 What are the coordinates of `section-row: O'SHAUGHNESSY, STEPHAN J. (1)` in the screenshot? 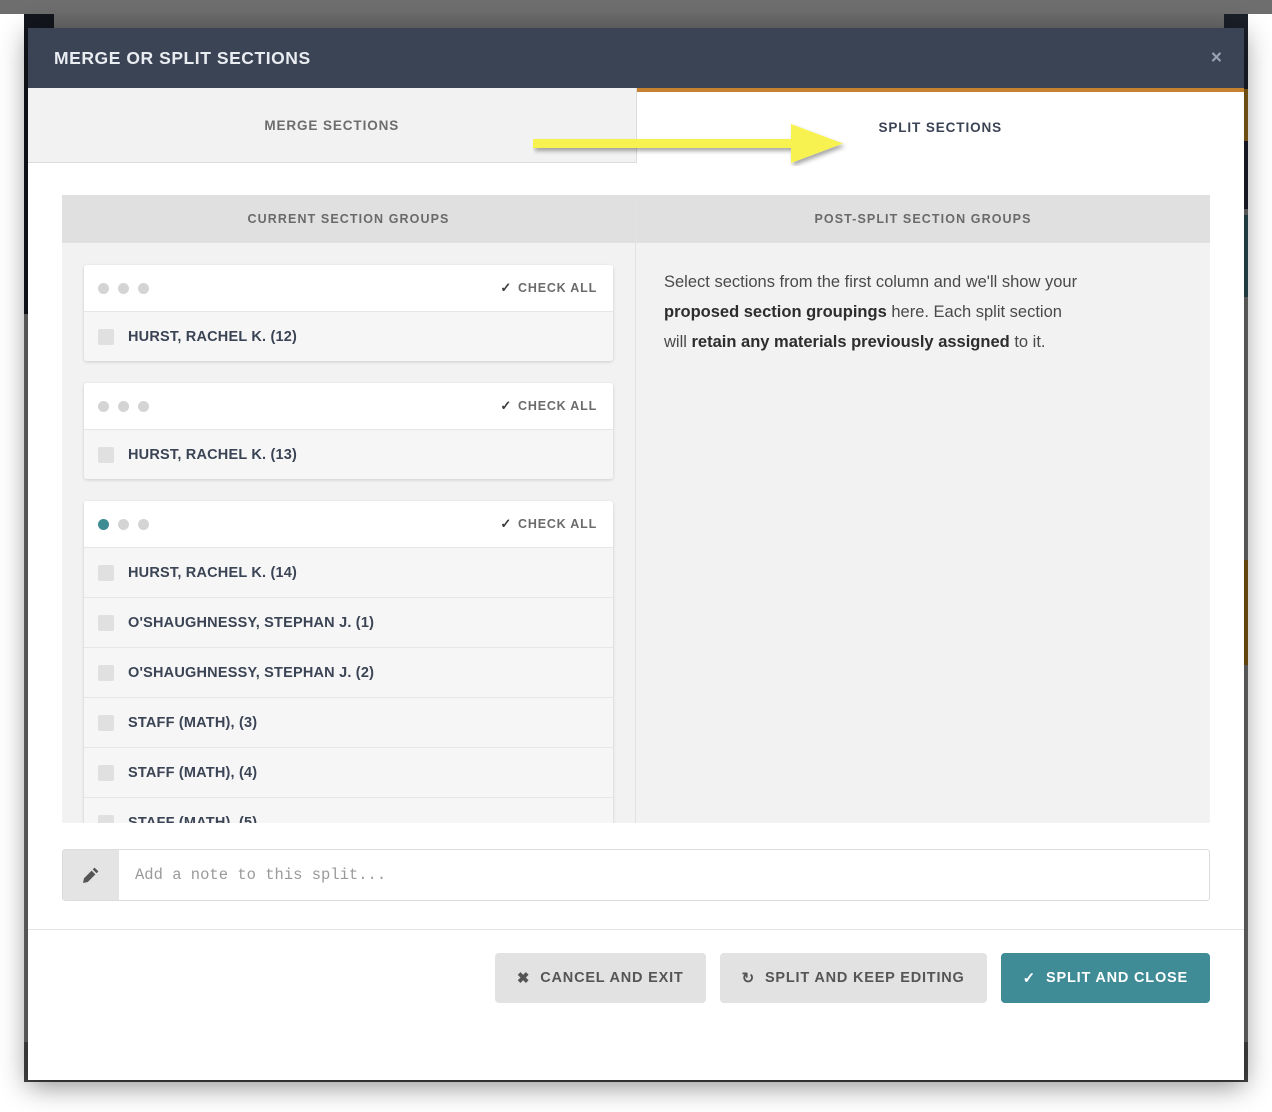 It's located at (348, 622).